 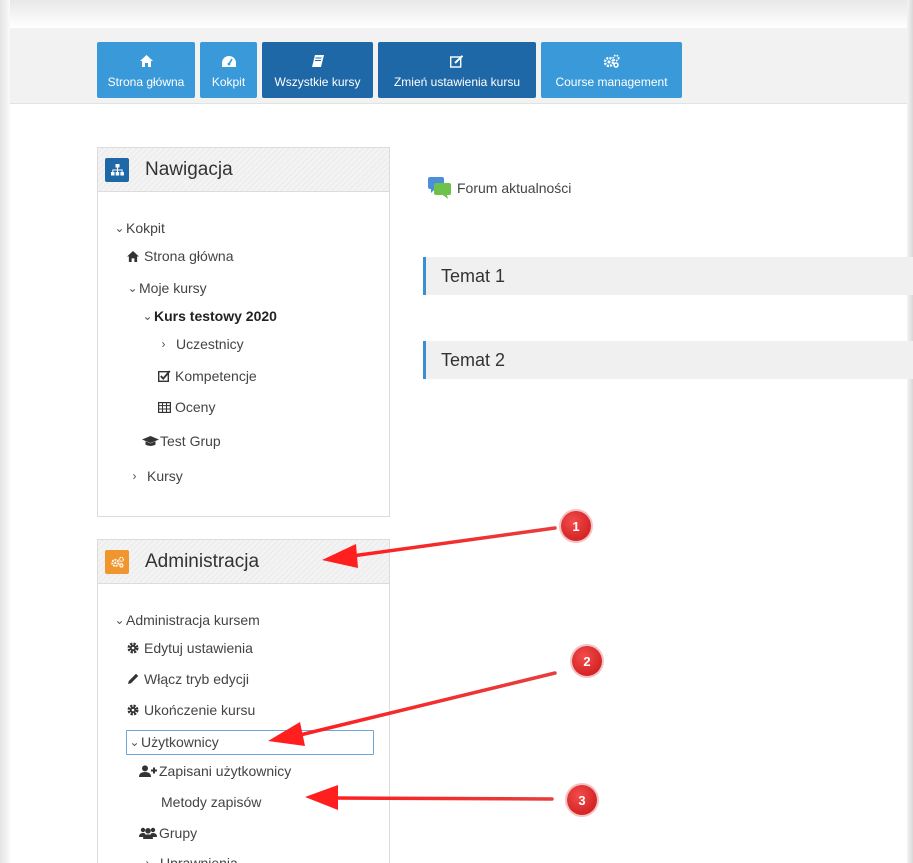 I want to click on administration-block-title: Administracja, so click(x=202, y=561).